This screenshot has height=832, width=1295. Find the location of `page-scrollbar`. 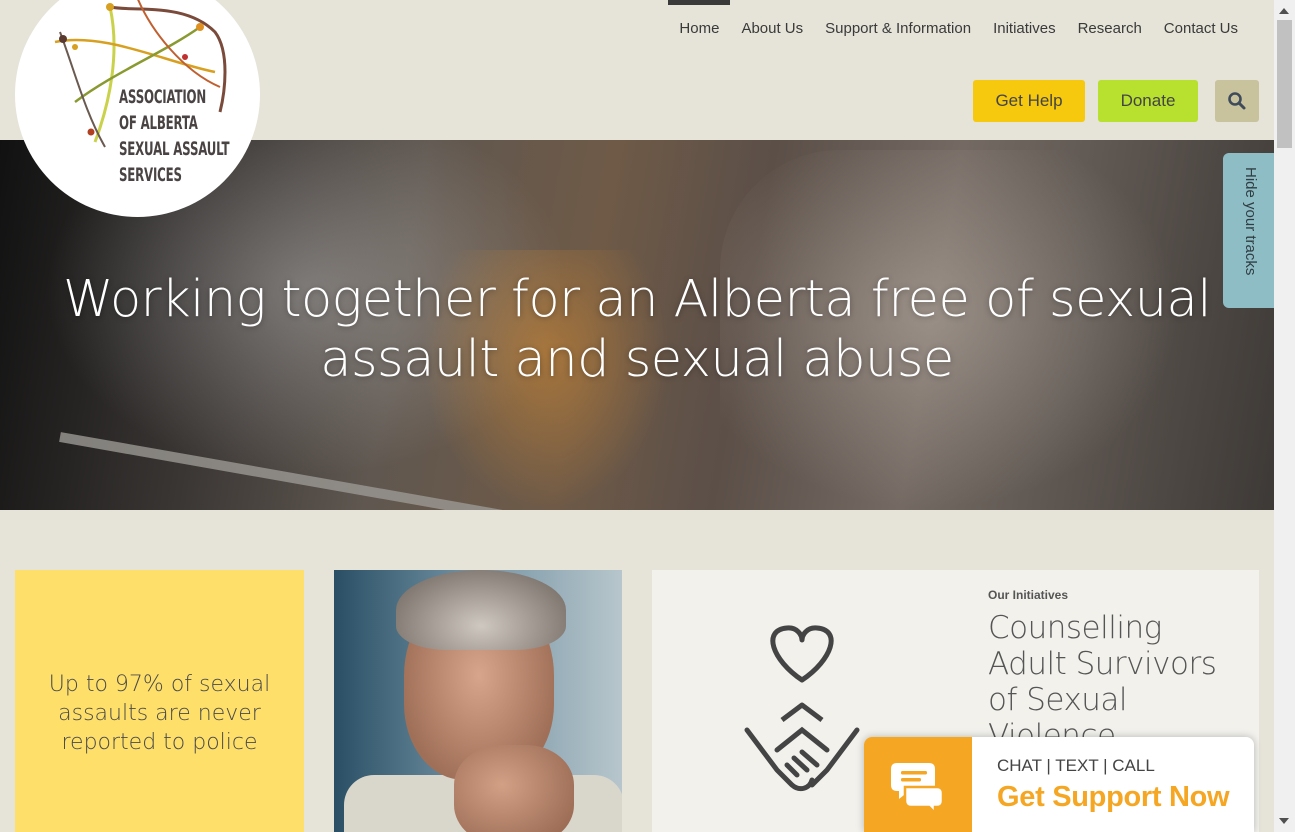

page-scrollbar is located at coordinates (1284, 416).